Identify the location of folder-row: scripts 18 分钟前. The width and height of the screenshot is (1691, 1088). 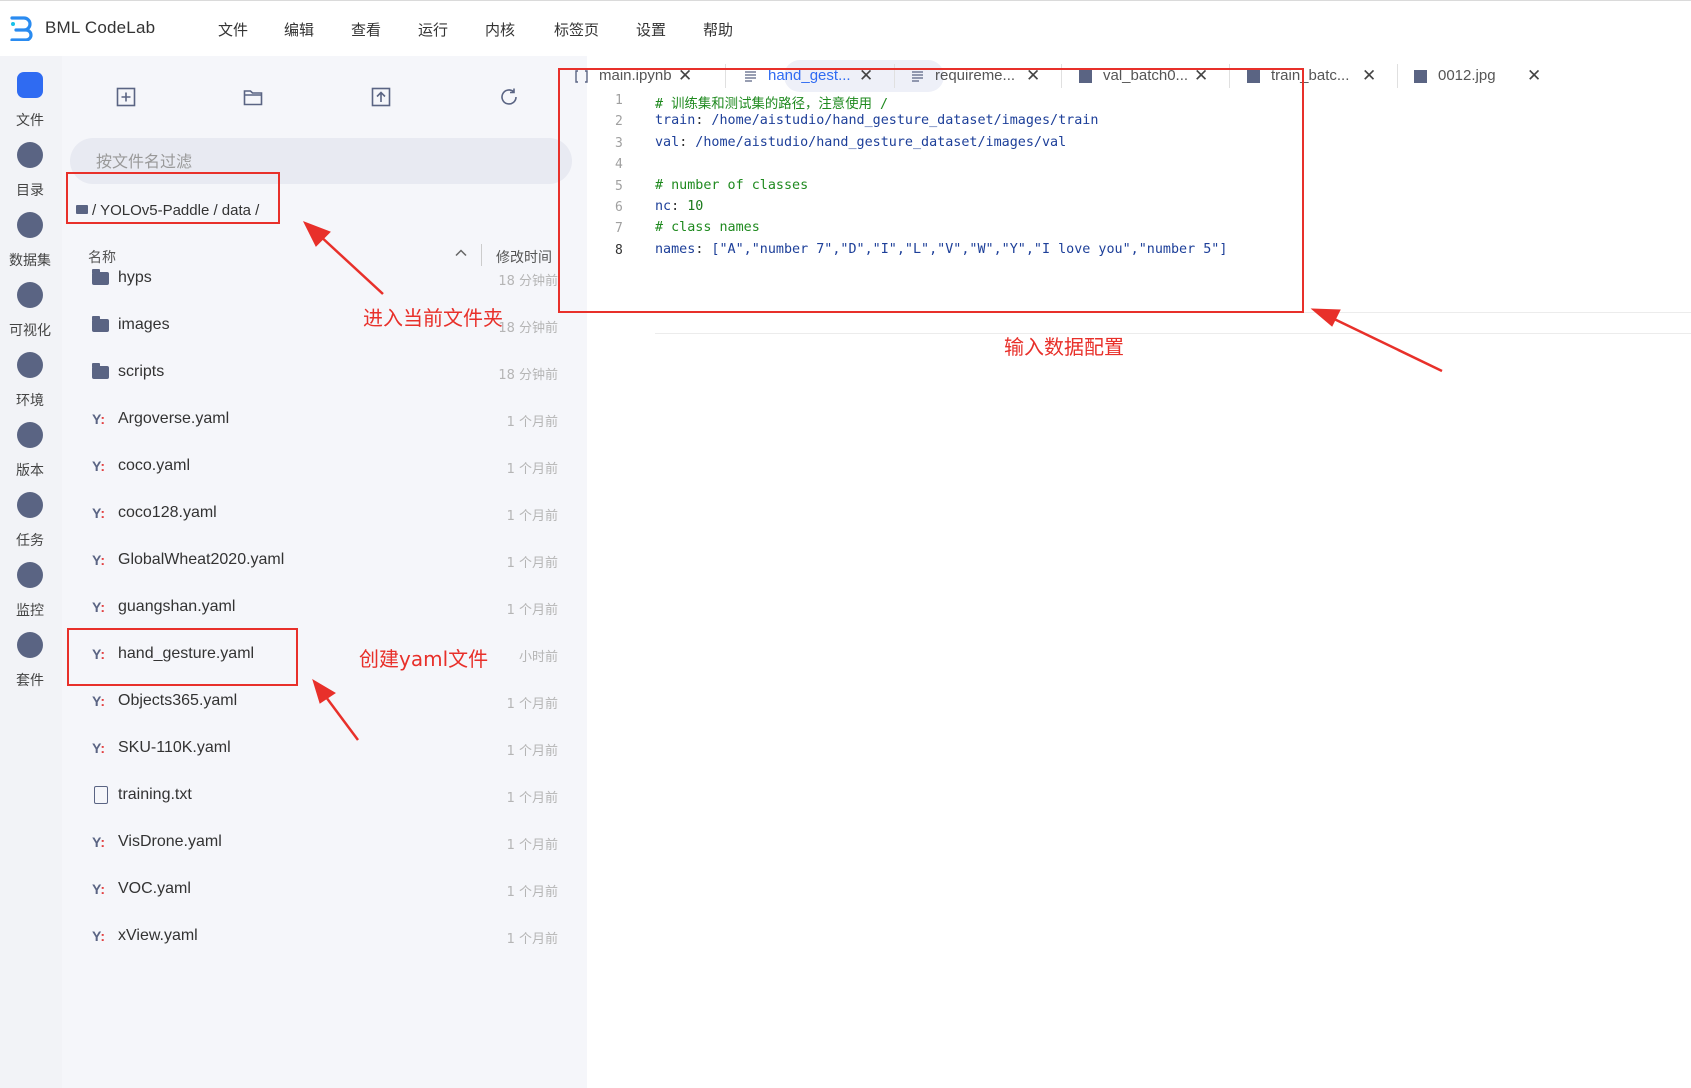
(322, 374).